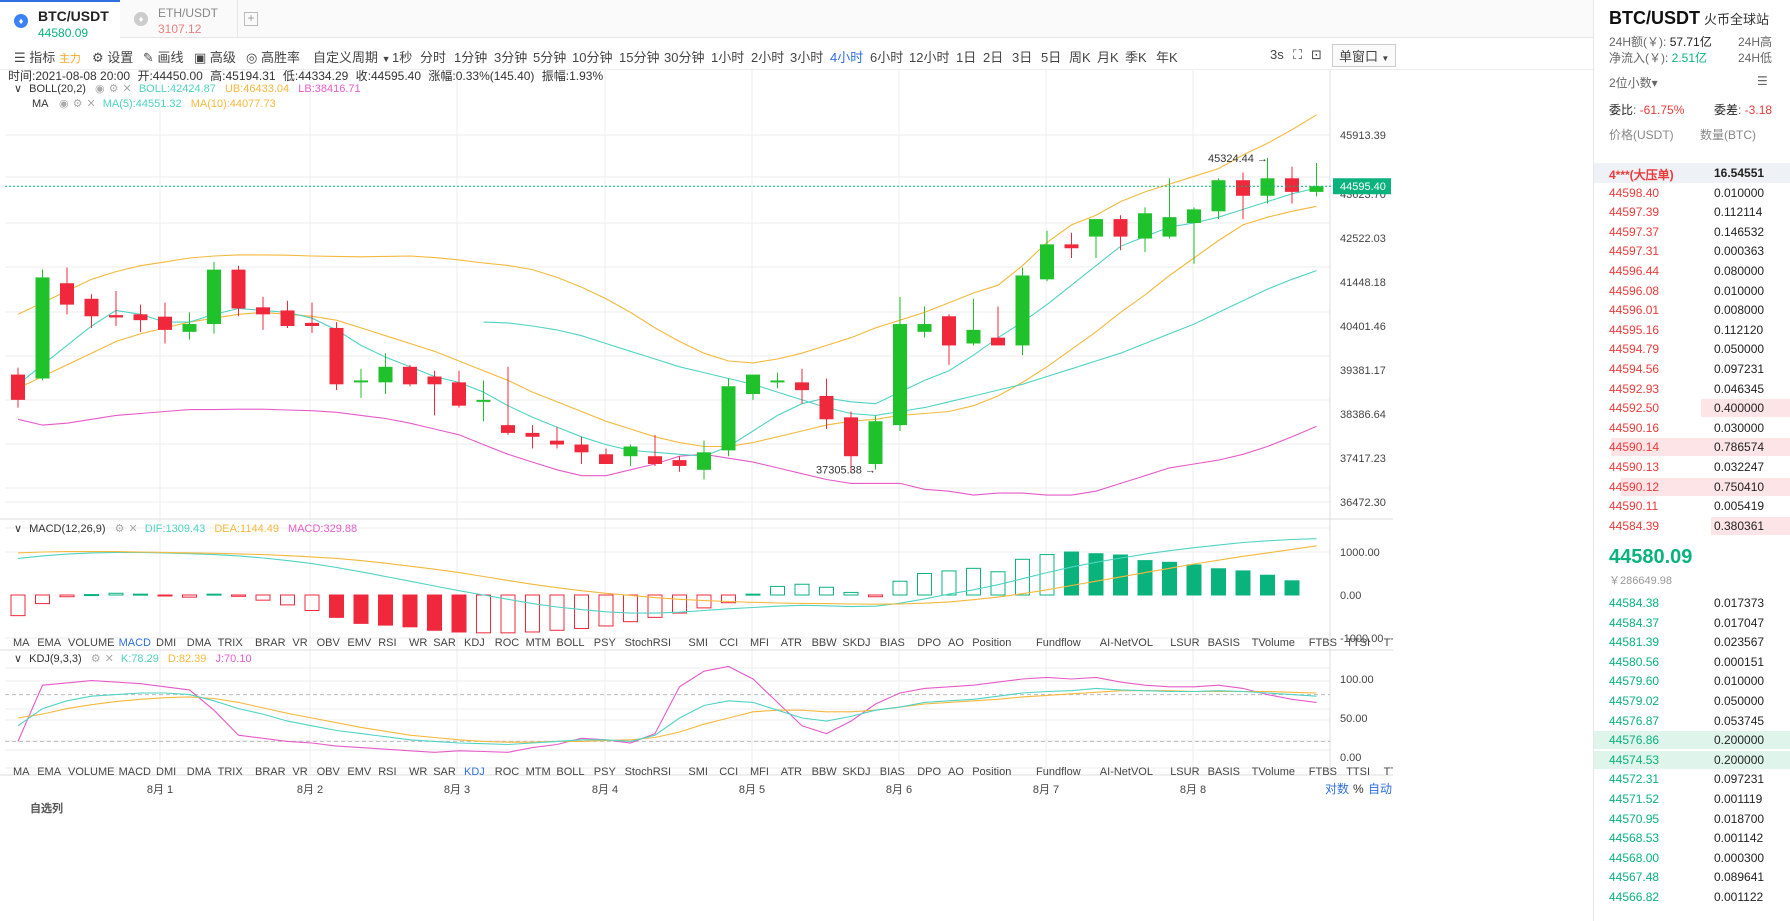 Image resolution: width=1790 pixels, height=921 pixels. I want to click on indicator-rsi: RSI, so click(387, 643).